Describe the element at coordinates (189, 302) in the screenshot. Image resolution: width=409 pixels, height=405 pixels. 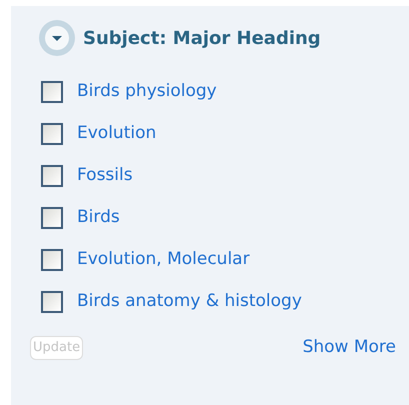
I see `facet-link: Birds anatomy & histology` at that location.